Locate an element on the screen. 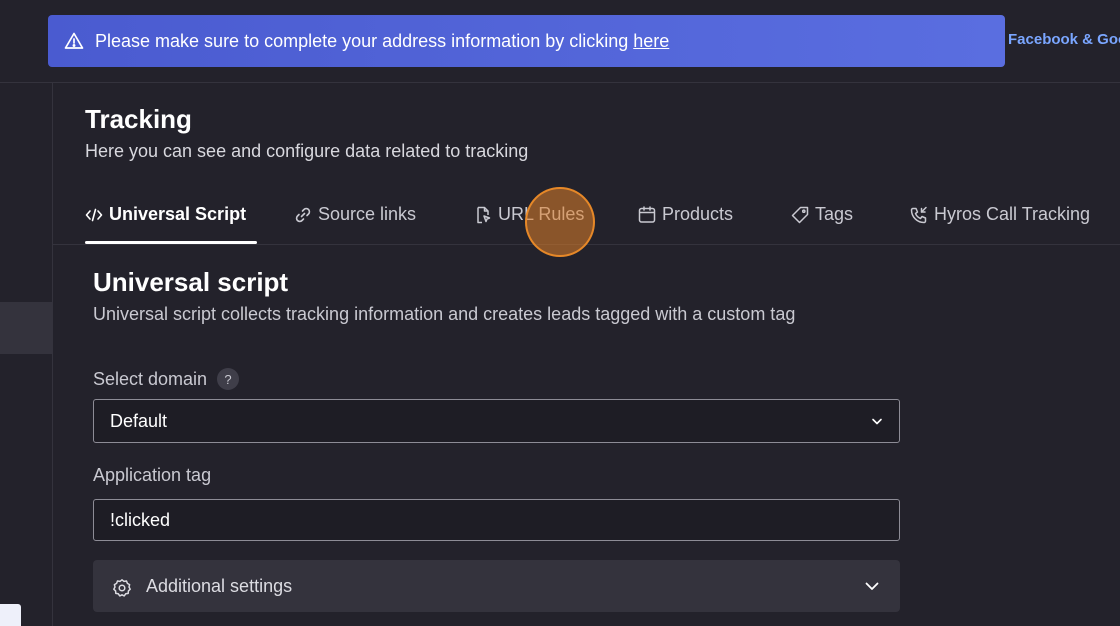 This screenshot has width=1120, height=626. tracking-tabs: Universal Script Source links URL Rules is located at coordinates (586, 215).